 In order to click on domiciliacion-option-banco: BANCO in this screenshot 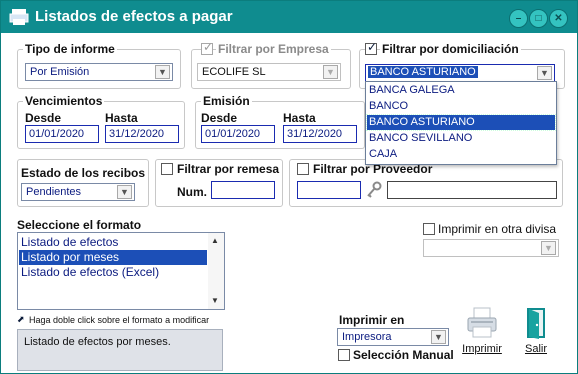, I will do `click(461, 106)`.